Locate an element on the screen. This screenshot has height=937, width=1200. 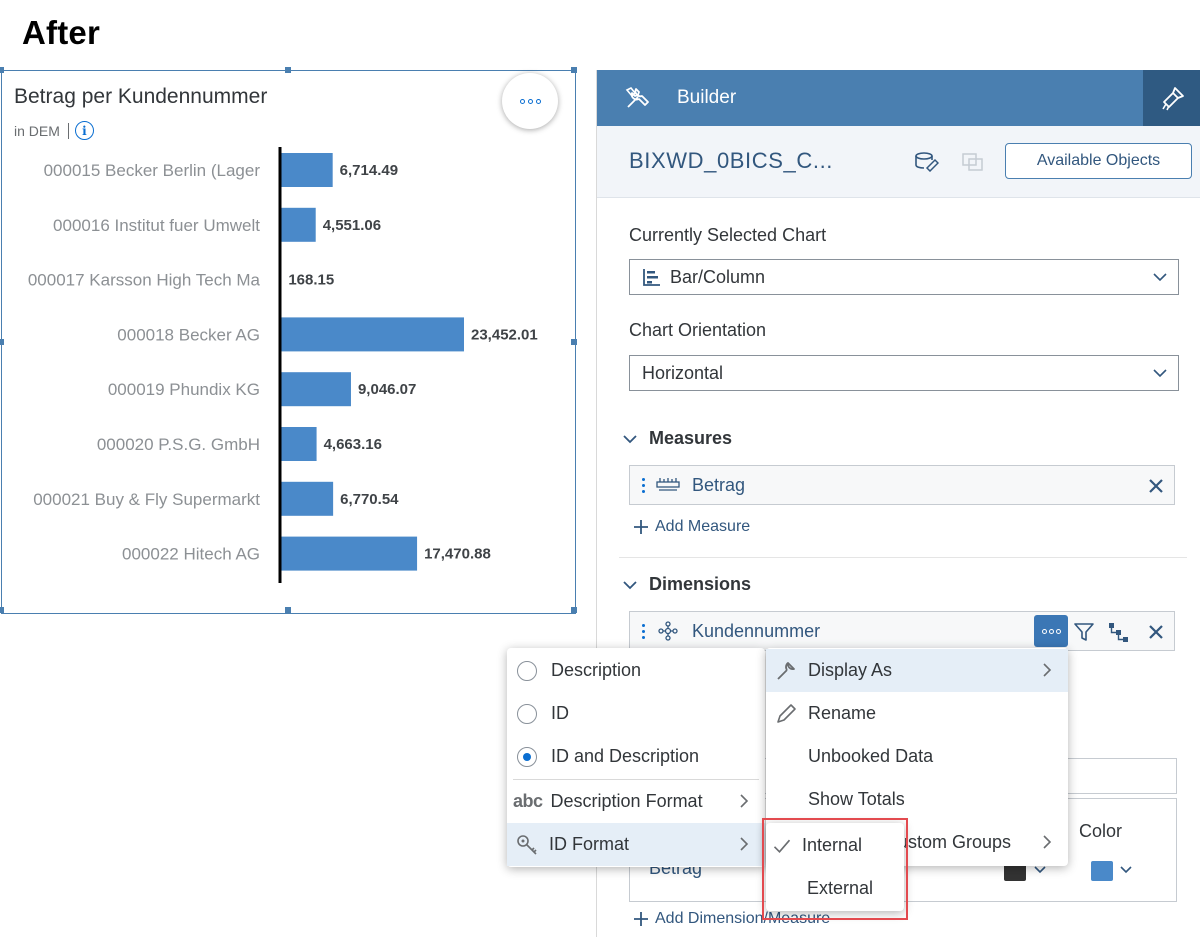
menu-item-label: ID is located at coordinates (560, 713).